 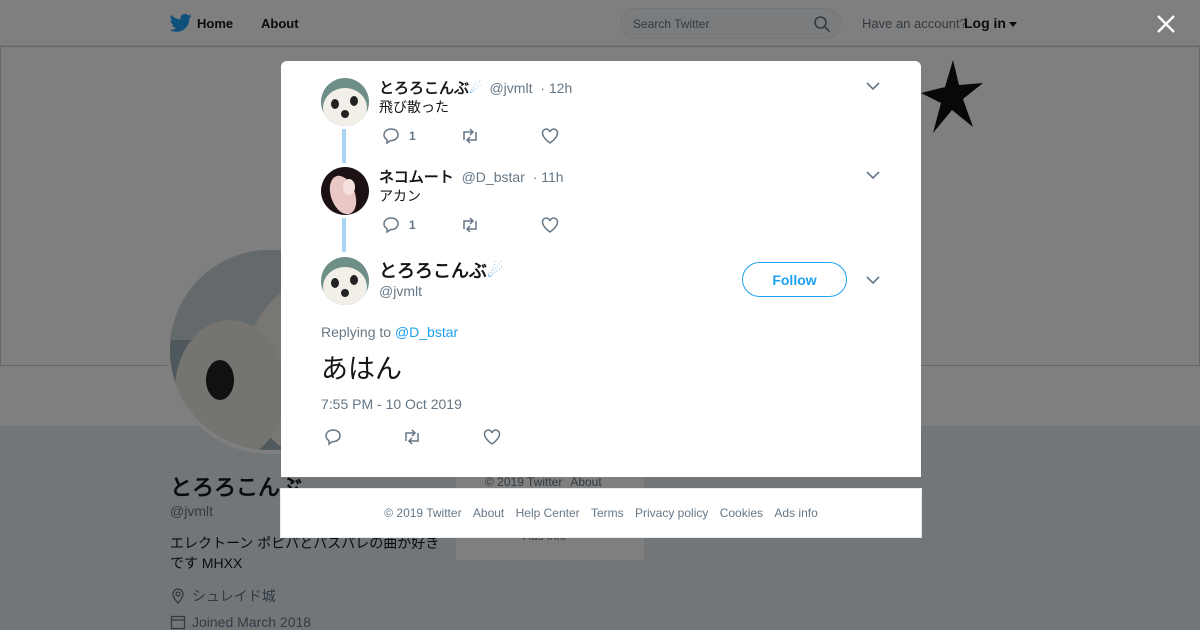 What do you see at coordinates (794, 279) in the screenshot?
I see `follow-button: Follow` at bounding box center [794, 279].